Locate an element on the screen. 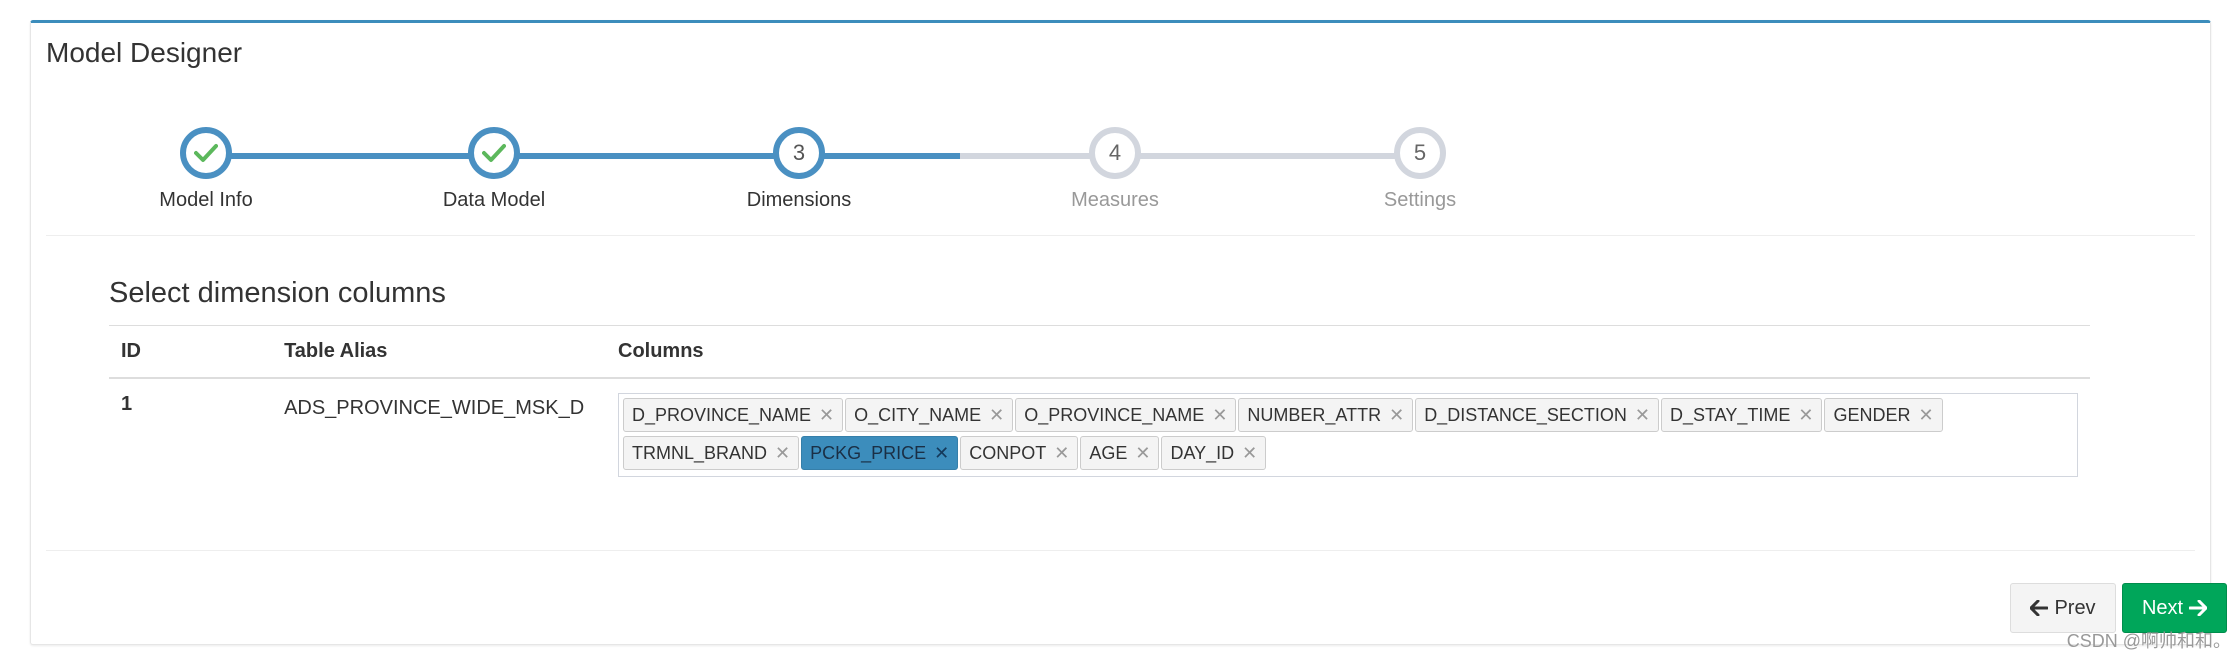 Image resolution: width=2239 pixels, height=659 pixels. step-model-info: Model Info is located at coordinates (206, 169).